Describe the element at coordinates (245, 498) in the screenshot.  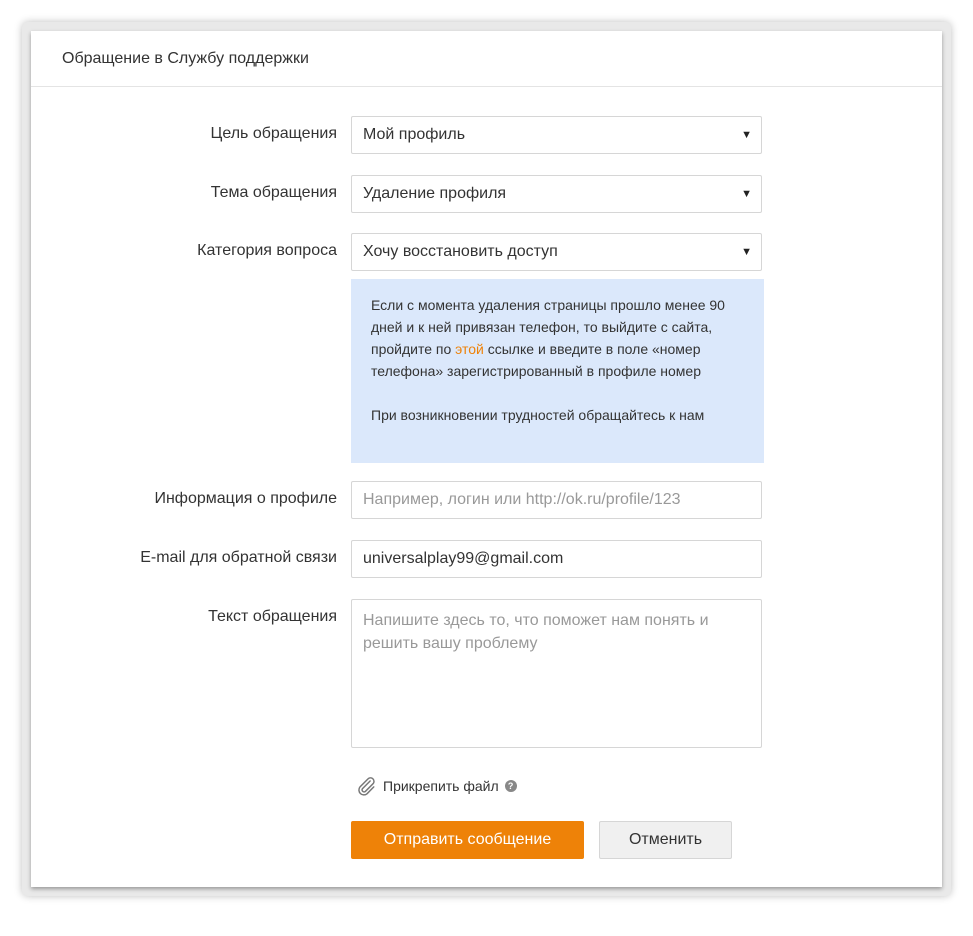
I see `profile-info-label: Информация о профиле` at that location.